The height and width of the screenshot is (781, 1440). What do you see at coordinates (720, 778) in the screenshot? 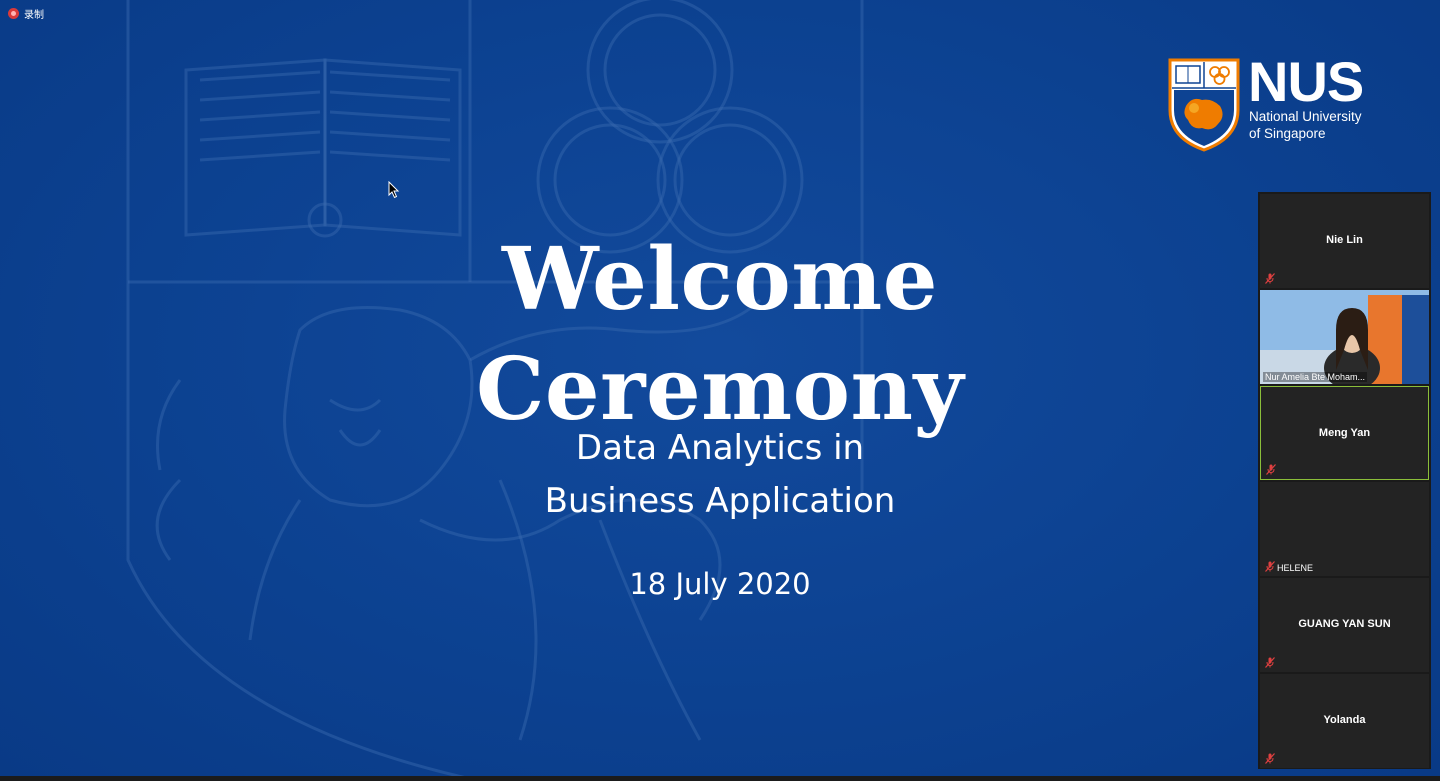
I see `bottom-border` at bounding box center [720, 778].